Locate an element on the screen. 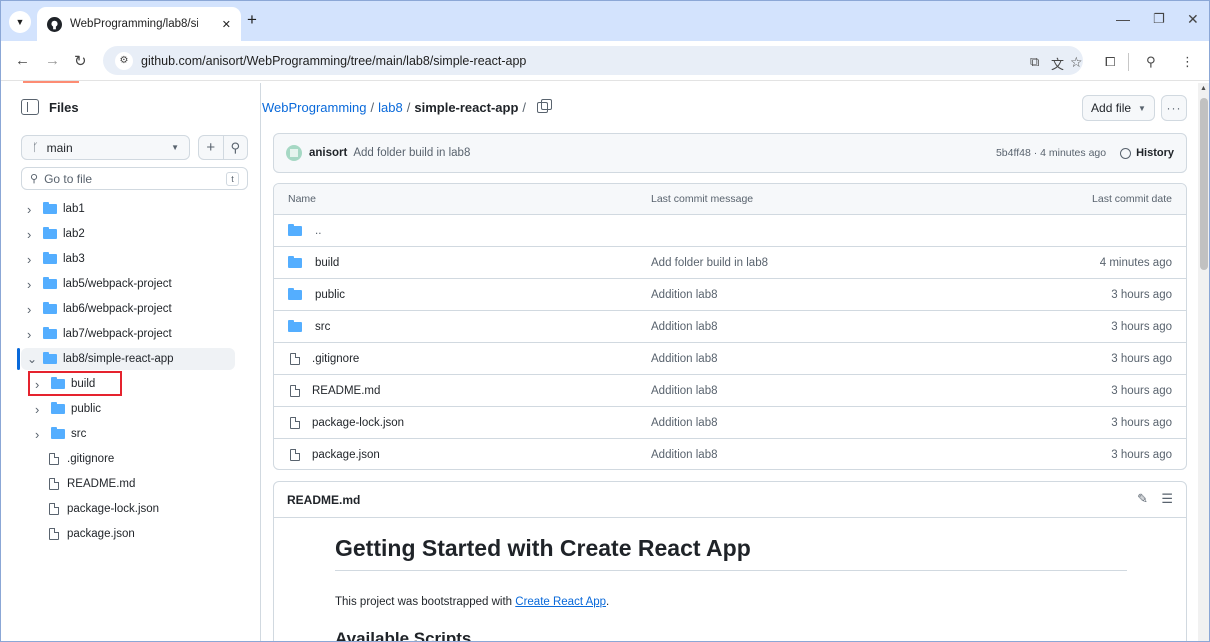  files-header: Files is located at coordinates (50, 107).